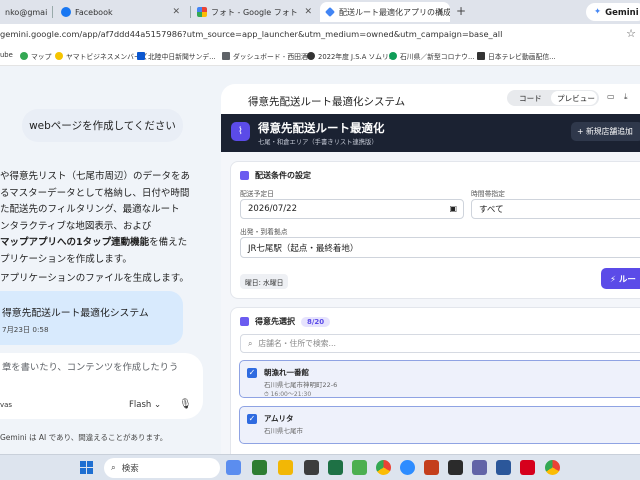 The width and height of the screenshot is (640, 480). I want to click on bookmark-yamato: ヤマトビジネスメンバーズ, so click(101, 56).